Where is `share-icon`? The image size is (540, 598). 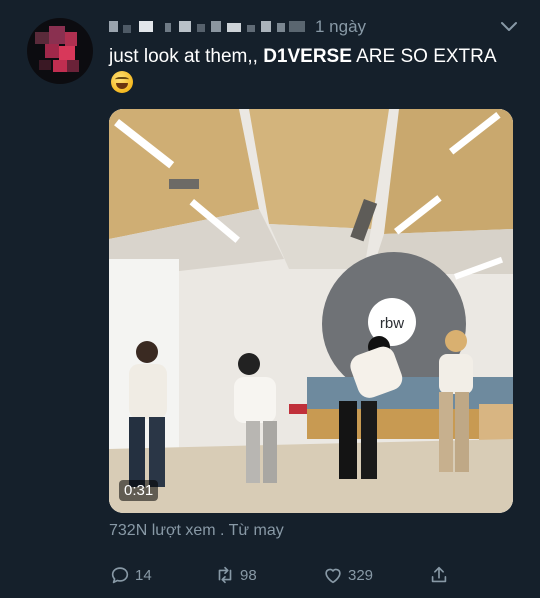 share-icon is located at coordinates (439, 574).